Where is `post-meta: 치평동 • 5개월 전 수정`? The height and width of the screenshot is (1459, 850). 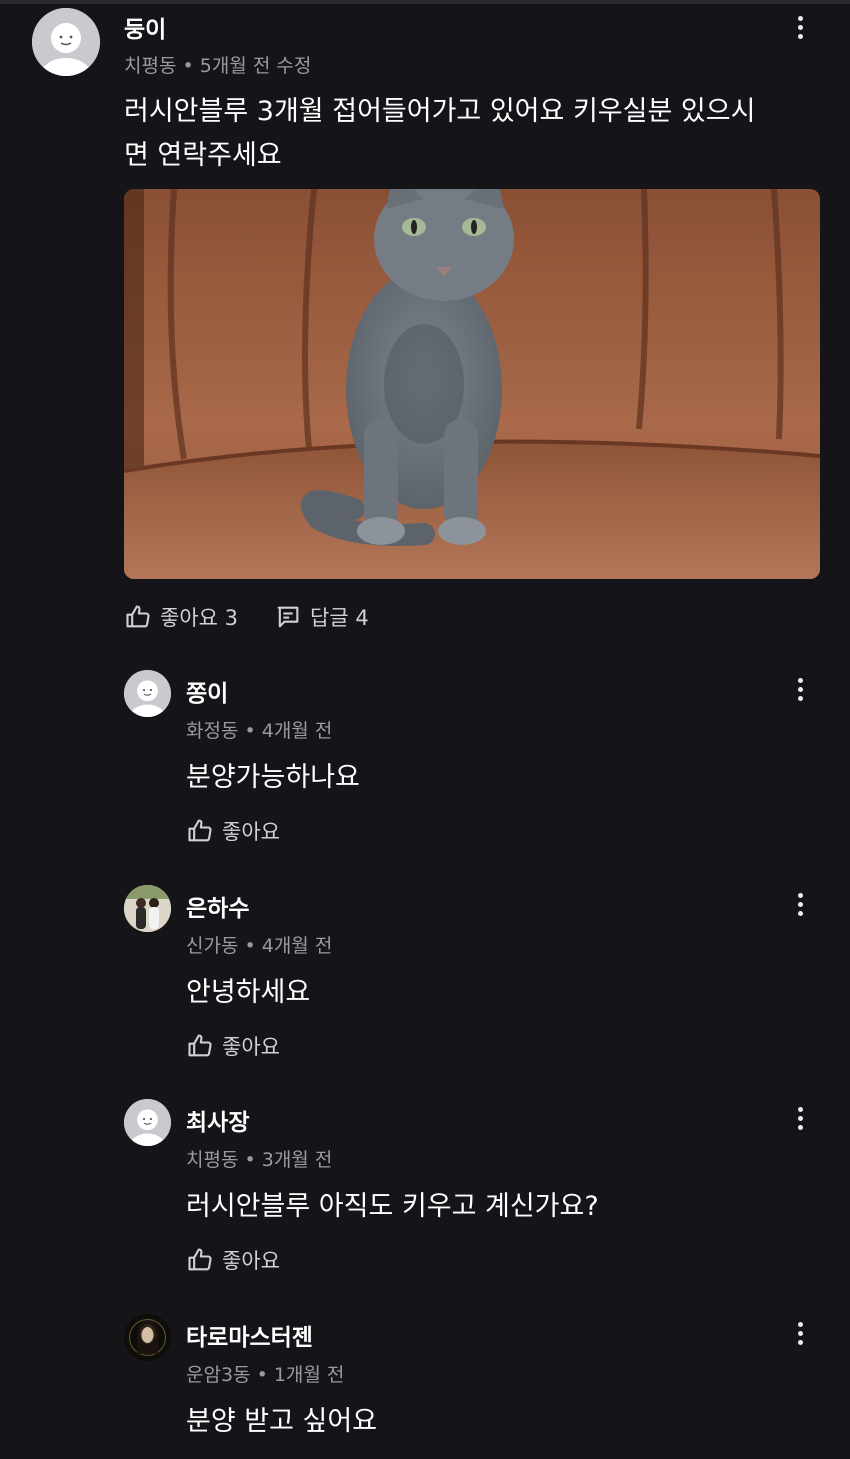
post-meta: 치평동 • 5개월 전 수정 is located at coordinates (218, 66).